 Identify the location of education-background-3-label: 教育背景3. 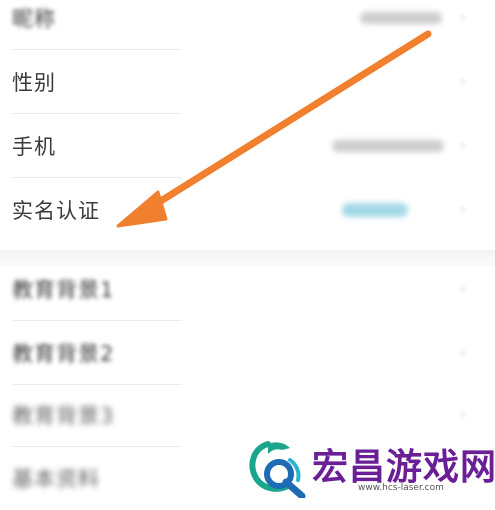
(63, 416).